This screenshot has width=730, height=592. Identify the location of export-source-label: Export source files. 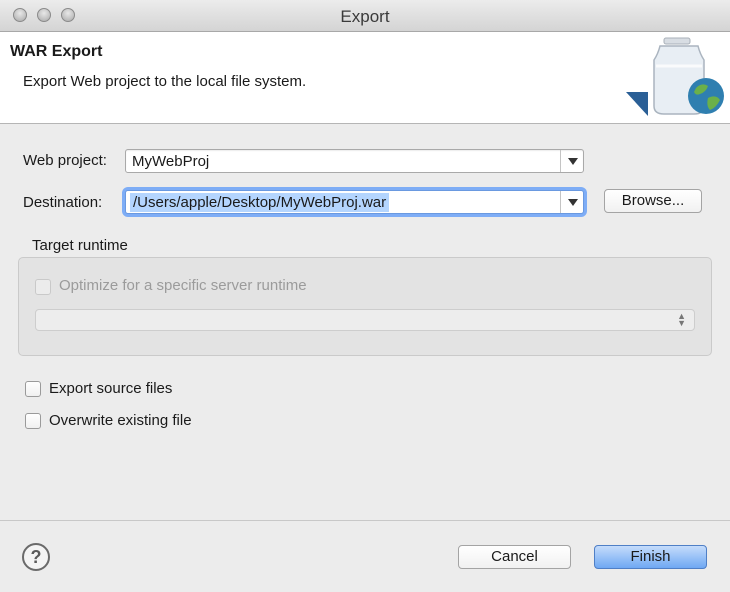
(111, 388).